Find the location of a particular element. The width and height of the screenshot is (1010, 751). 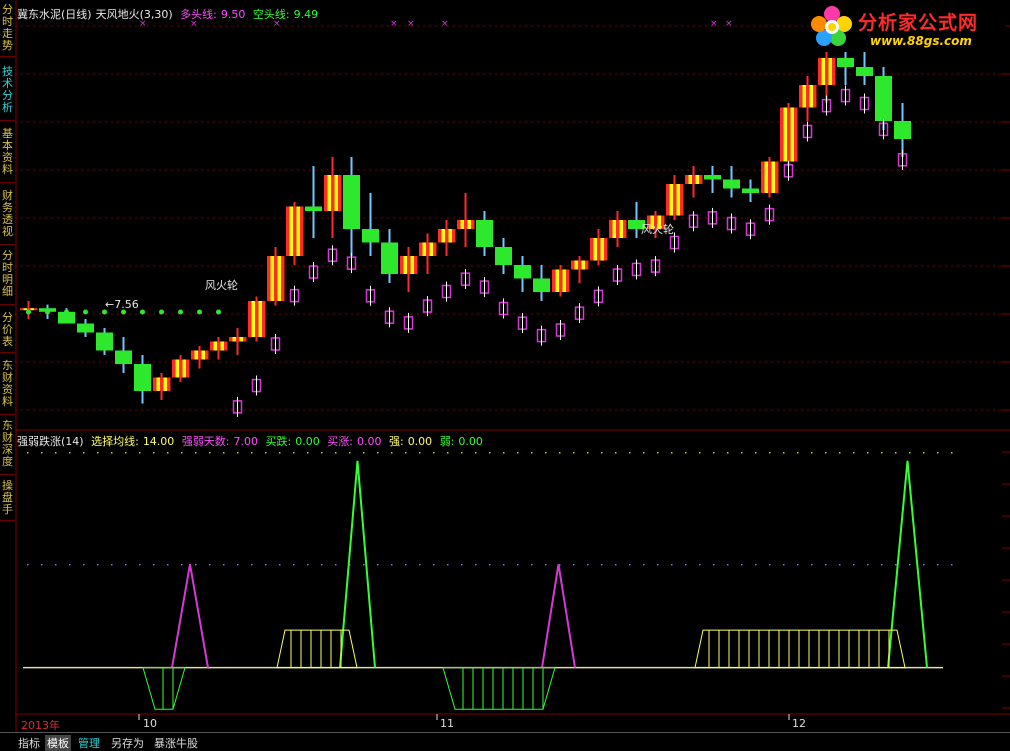

sidebar-tab-dongcai-depth: 东 财 深 度 is located at coordinates (7, 447).